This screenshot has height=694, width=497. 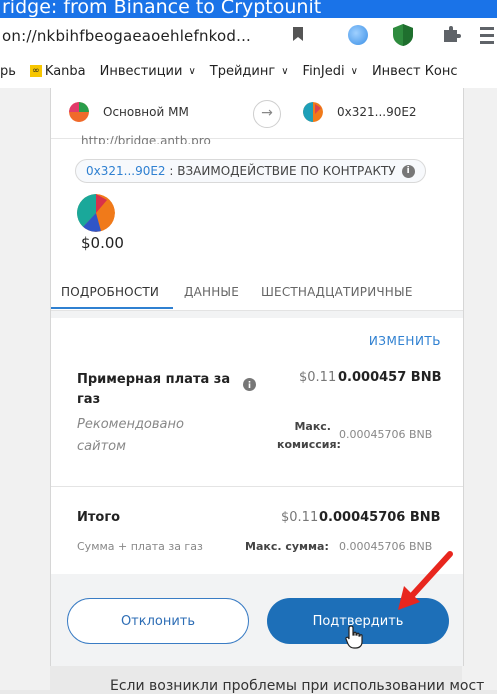 I want to click on bookmark-item: рь, so click(x=8, y=71).